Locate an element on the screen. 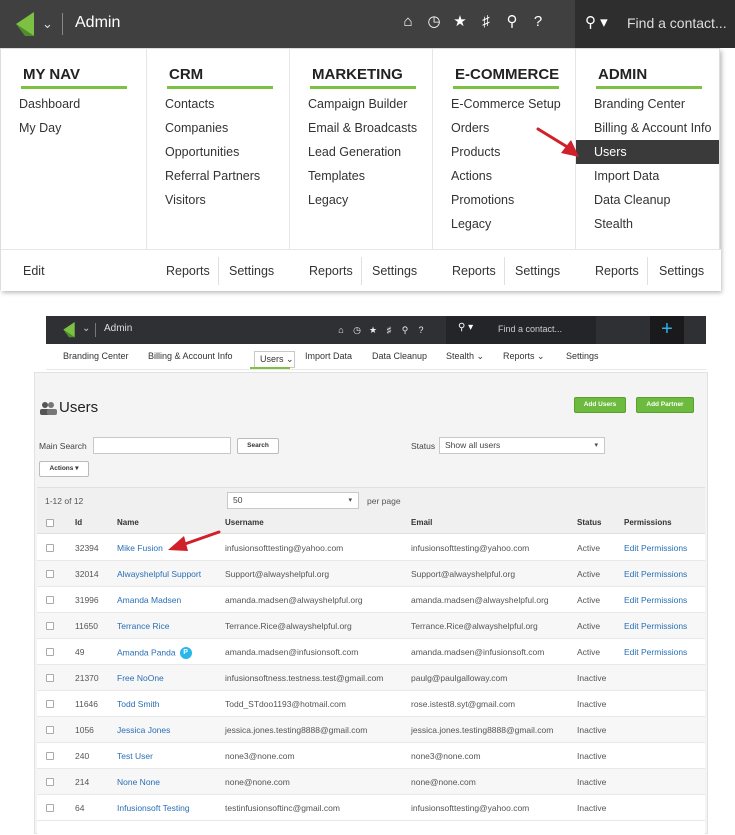 Image resolution: width=735 pixels, height=835 pixels. cell-name: Amanda Madsen is located at coordinates (149, 600).